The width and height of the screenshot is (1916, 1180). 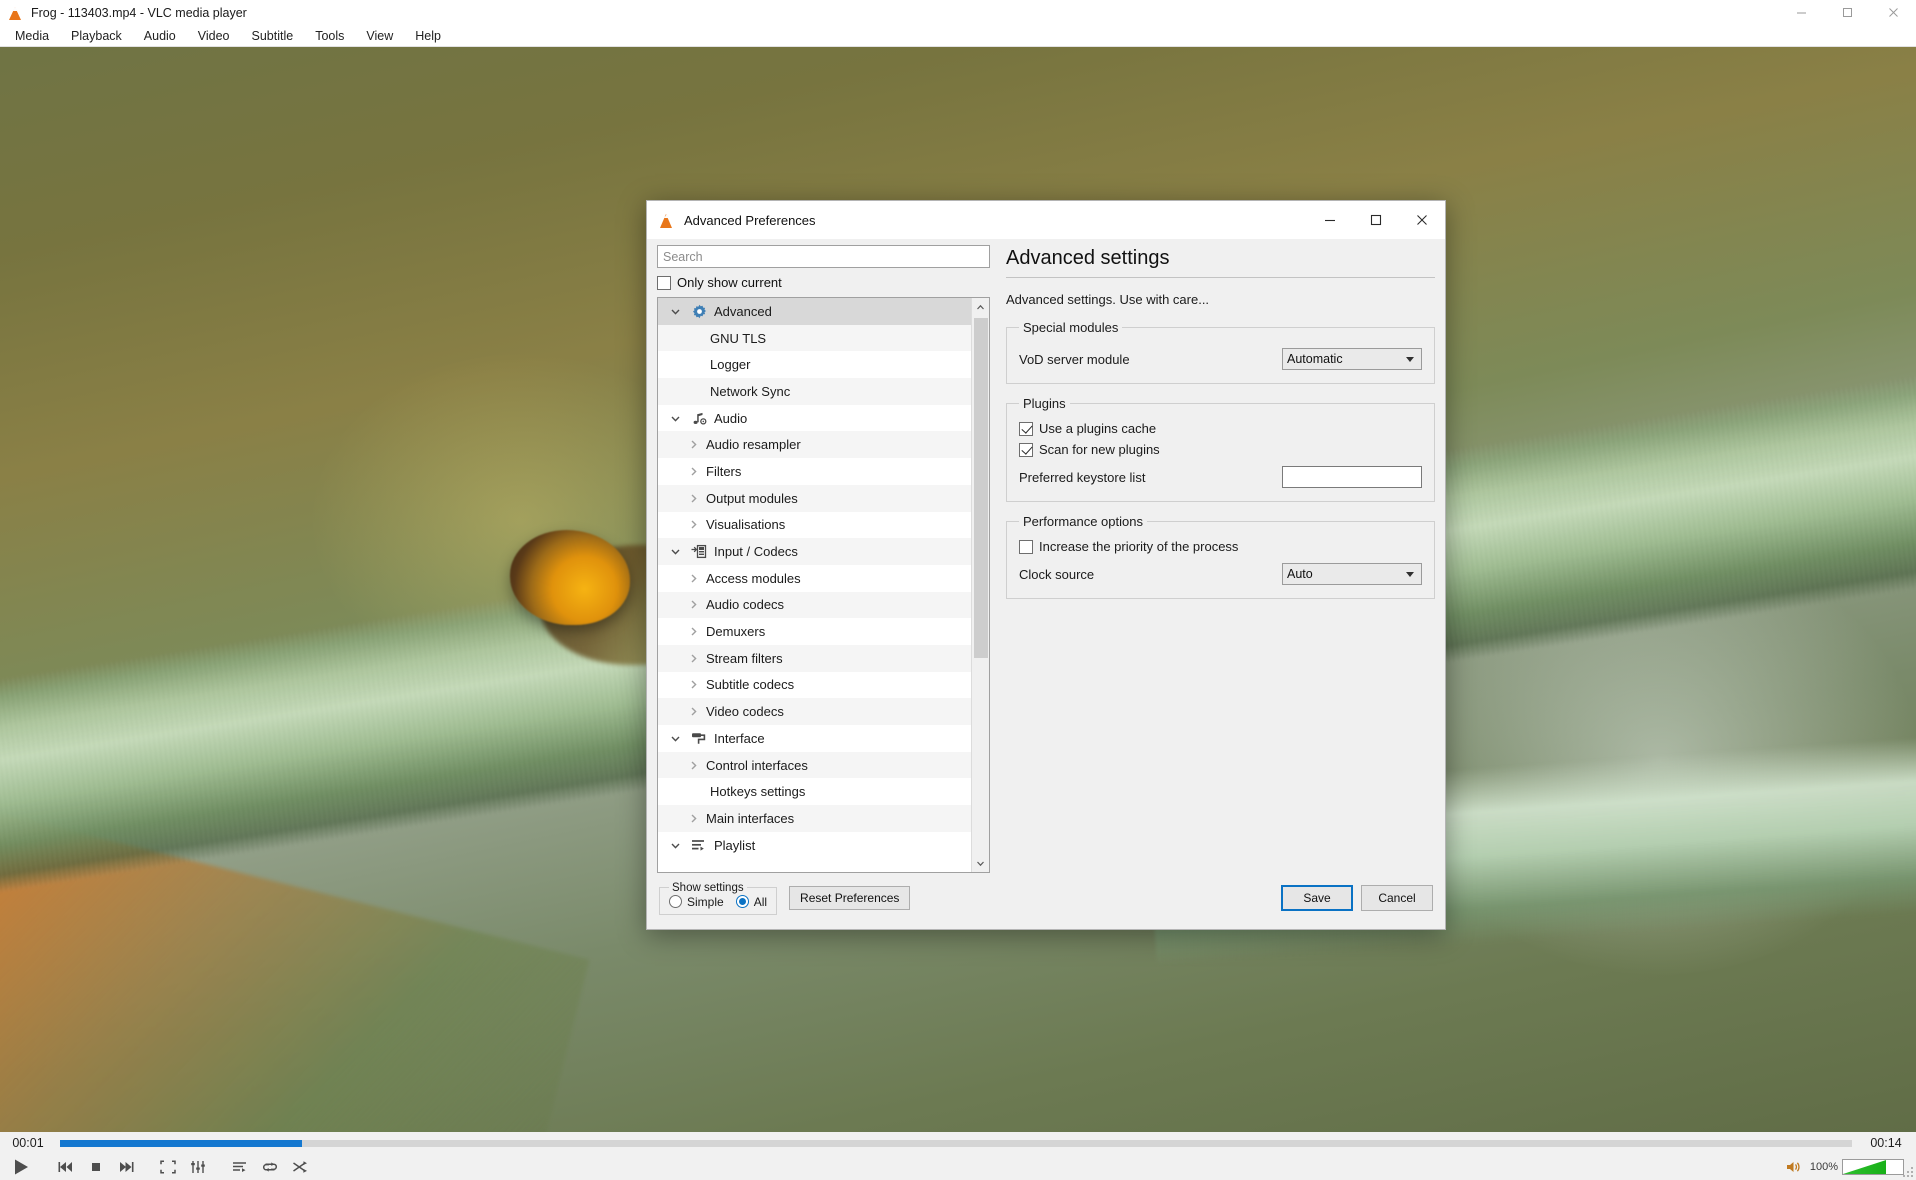 I want to click on footer-actions: Save Cancel, so click(x=1357, y=898).